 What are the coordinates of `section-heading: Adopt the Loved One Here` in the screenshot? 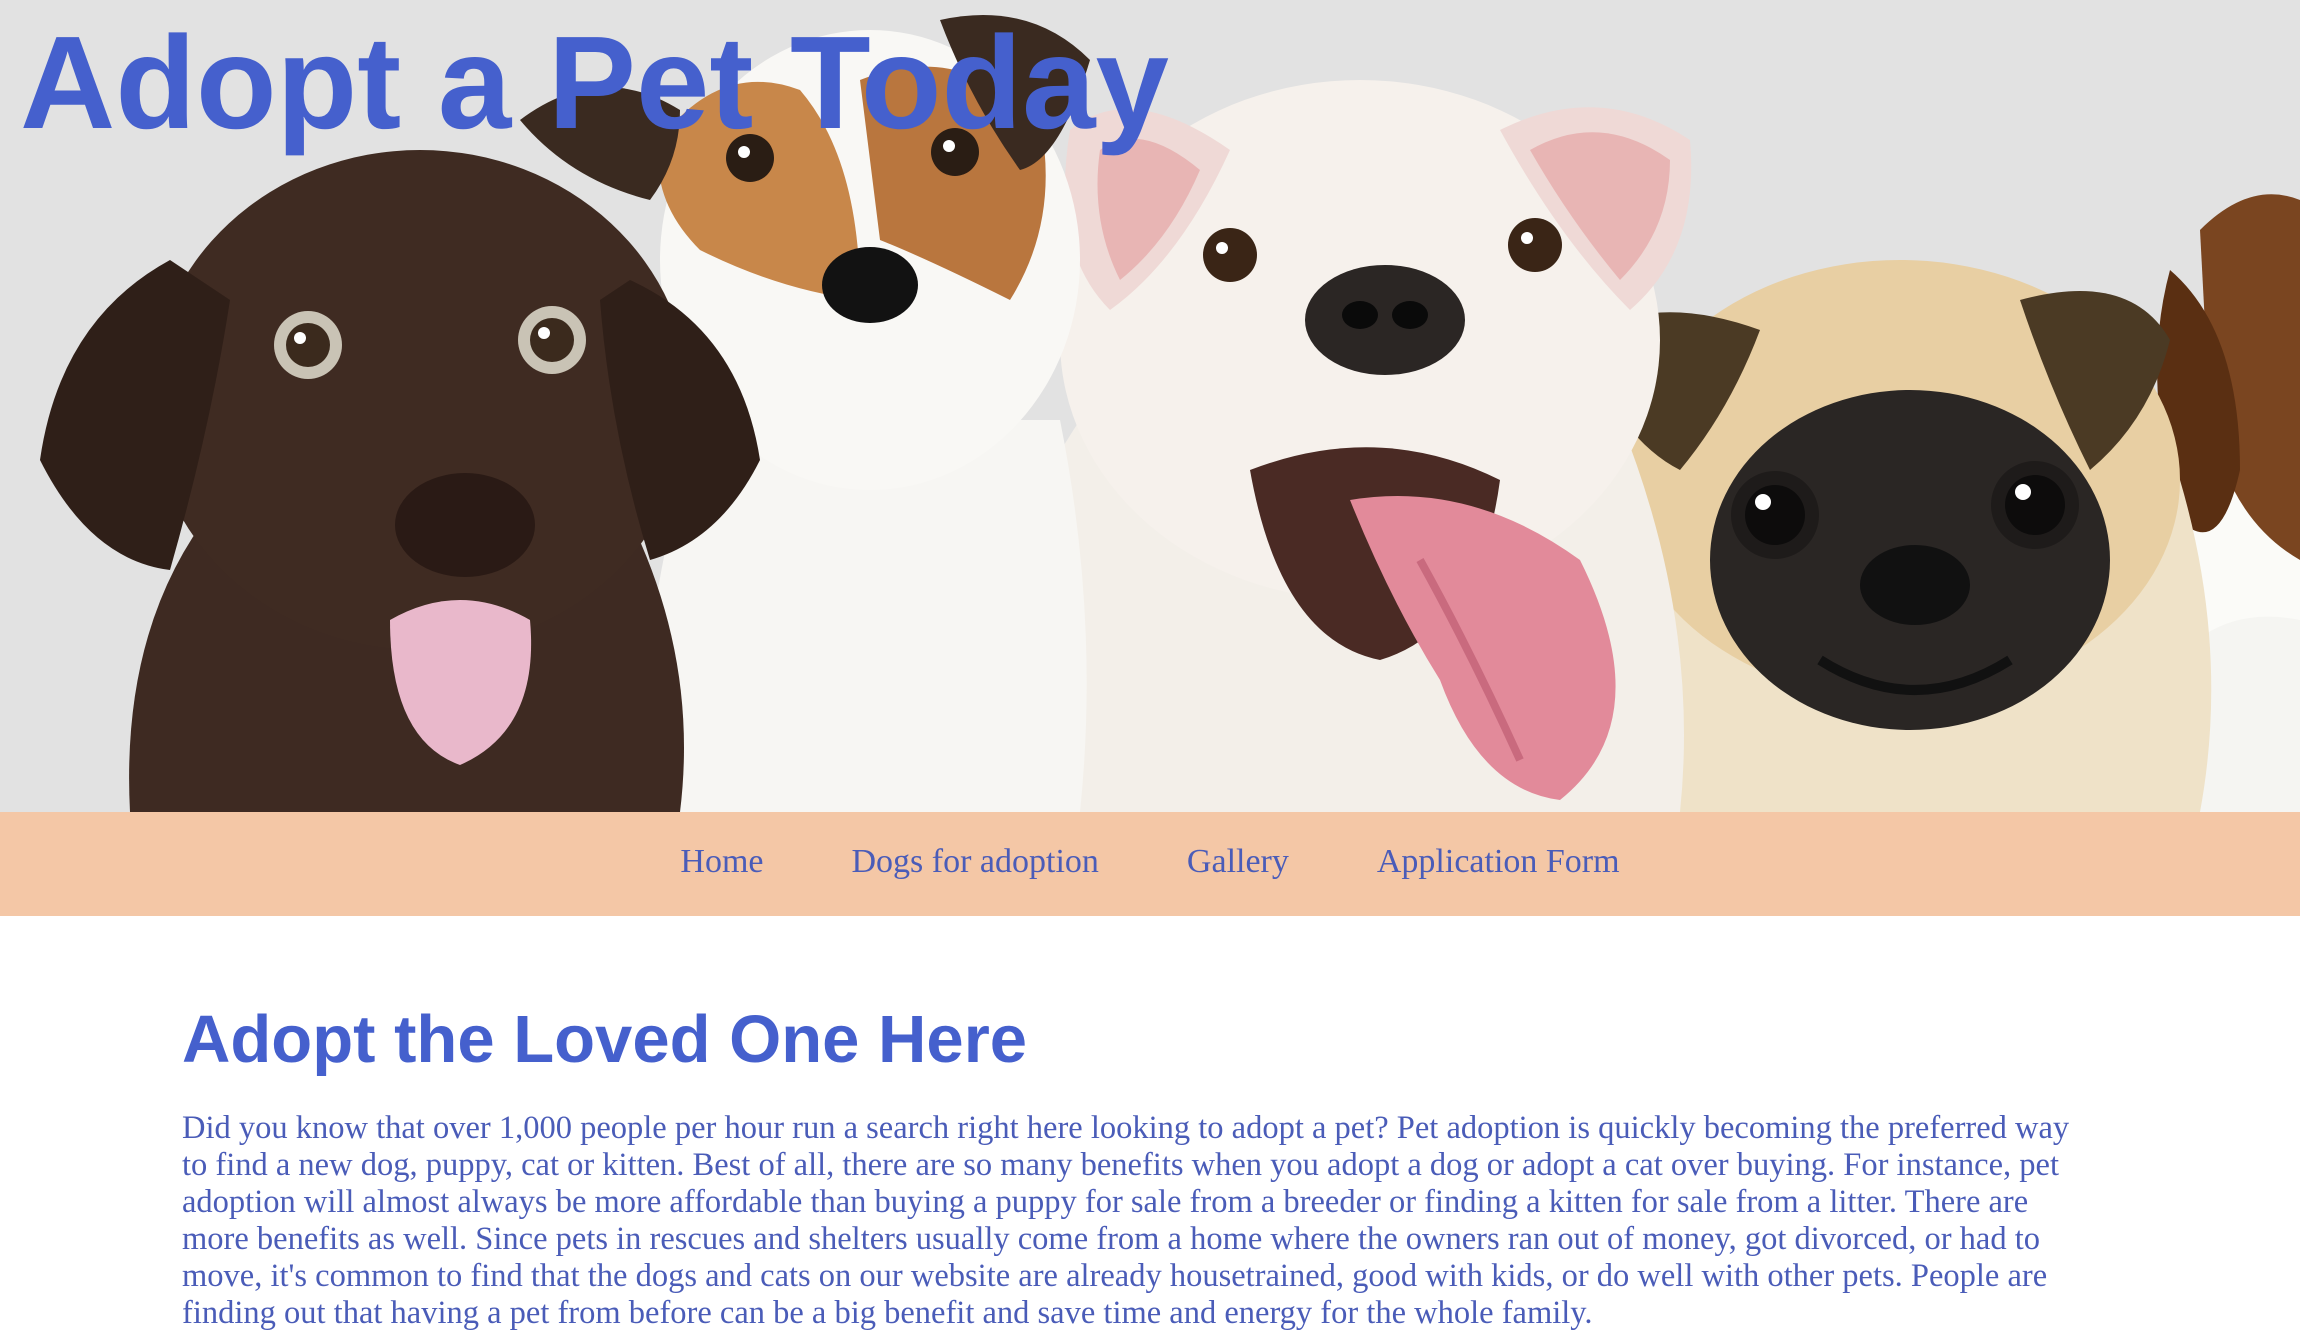 It's located at (605, 1039).